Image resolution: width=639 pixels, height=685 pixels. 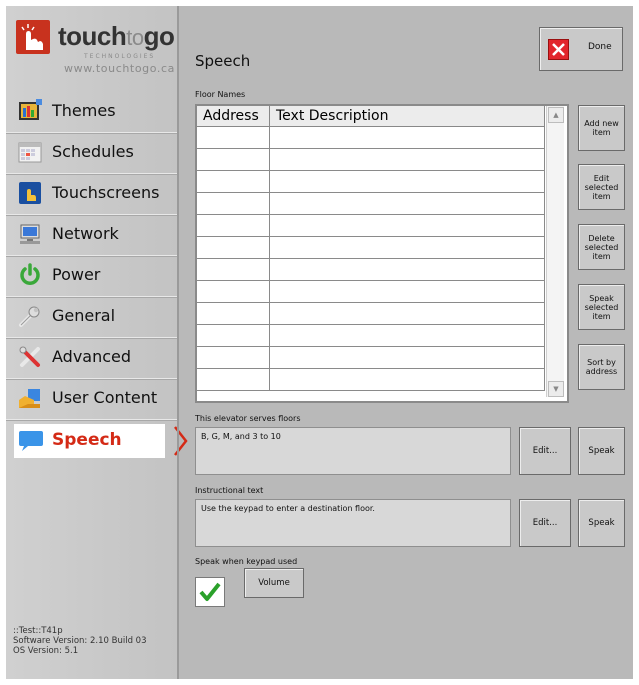 What do you see at coordinates (601, 367) in the screenshot?
I see `sort-by-address-button: Sort by address` at bounding box center [601, 367].